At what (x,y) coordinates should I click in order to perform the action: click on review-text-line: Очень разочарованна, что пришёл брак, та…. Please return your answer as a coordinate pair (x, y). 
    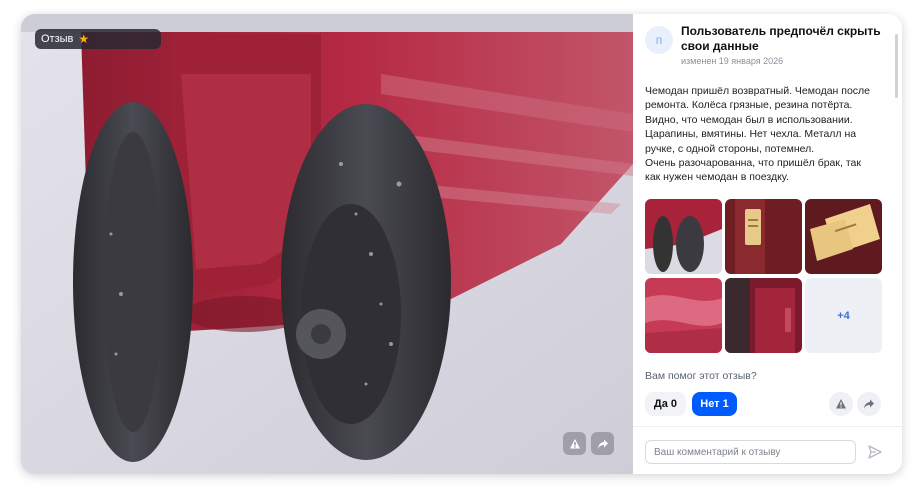
    Looking at the image, I should click on (753, 163).